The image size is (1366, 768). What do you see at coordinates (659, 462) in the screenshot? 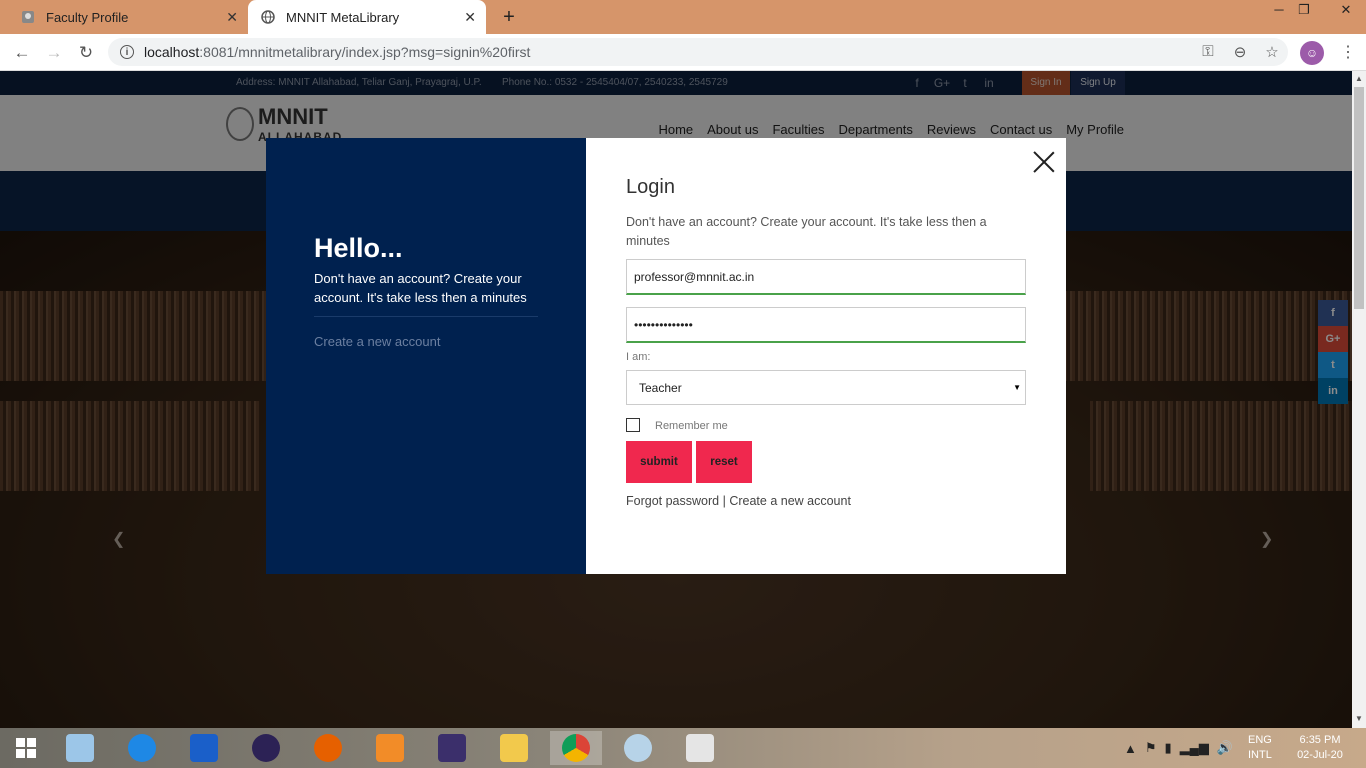
I see `submit-button: submit` at bounding box center [659, 462].